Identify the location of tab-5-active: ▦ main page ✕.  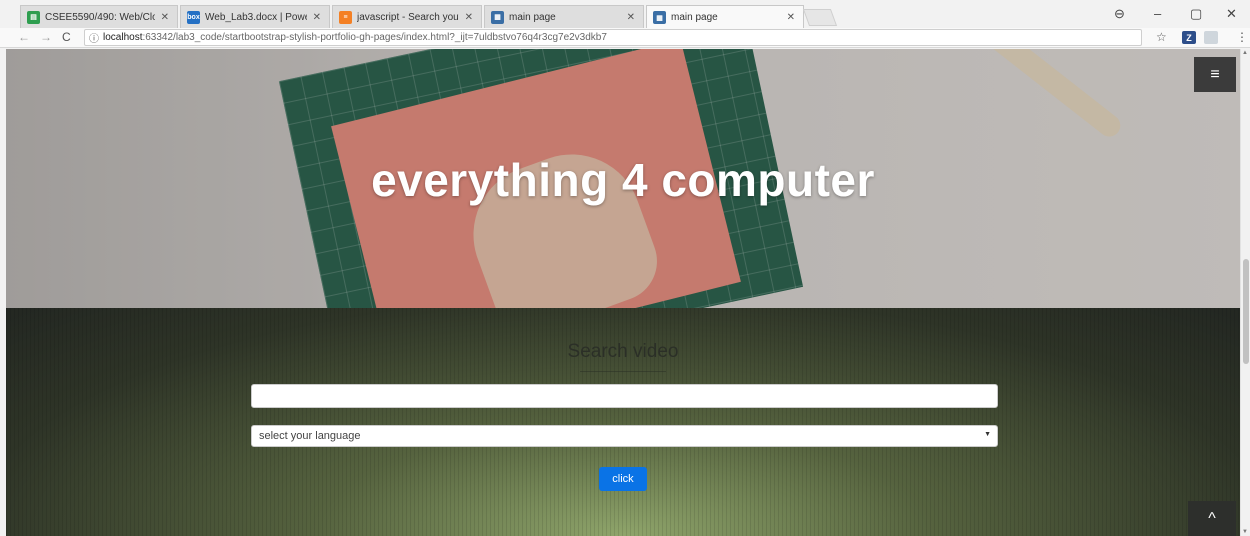
(725, 17).